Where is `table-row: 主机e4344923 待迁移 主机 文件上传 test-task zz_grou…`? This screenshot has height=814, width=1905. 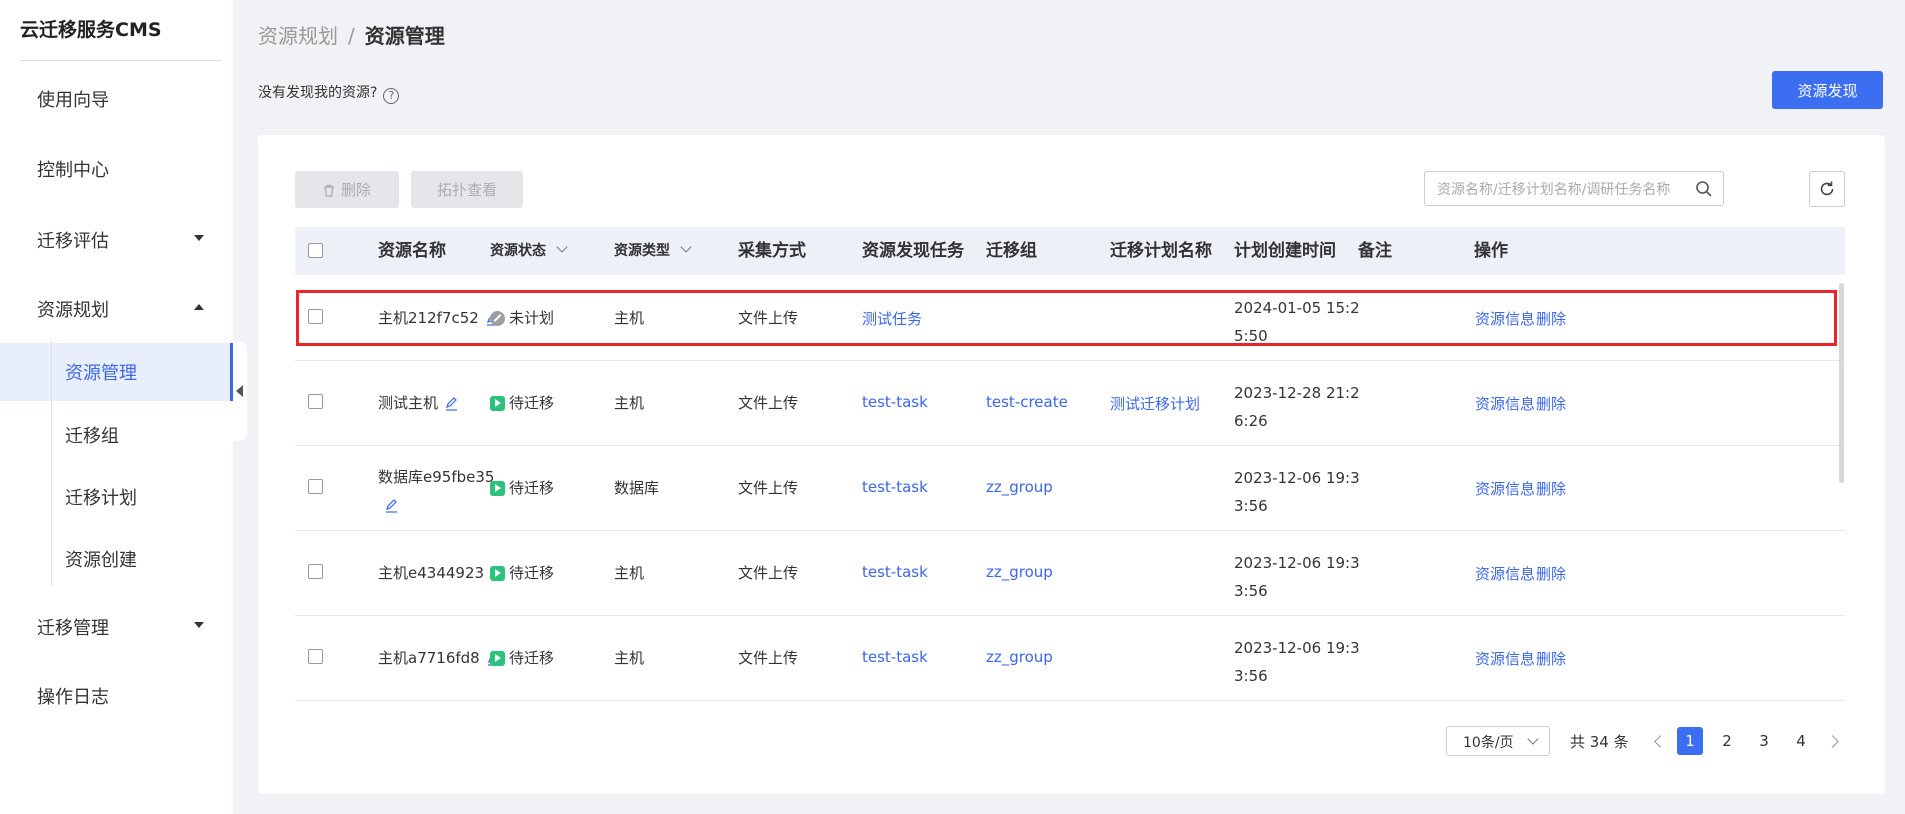 table-row: 主机e4344923 待迁移 主机 文件上传 test-task zz_grou… is located at coordinates (1070, 573).